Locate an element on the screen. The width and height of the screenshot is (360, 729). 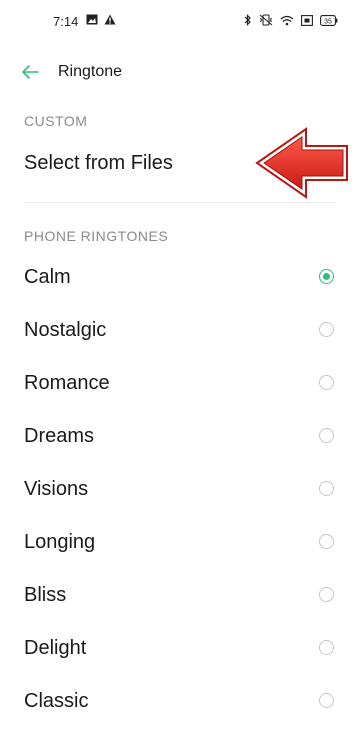
status-left-icons is located at coordinates (101, 19).